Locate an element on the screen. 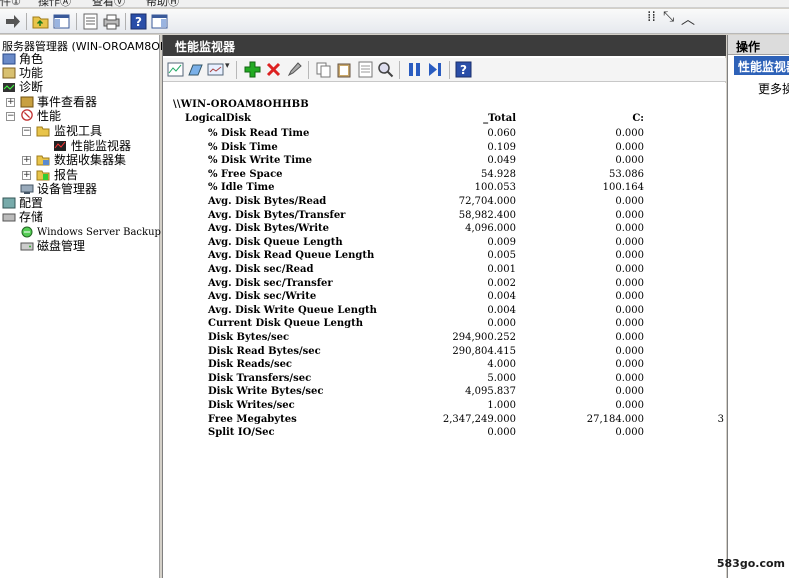 The image size is (789, 578). counter-row: % Disk Write Time 0.049 0.000 is located at coordinates (444, 160).